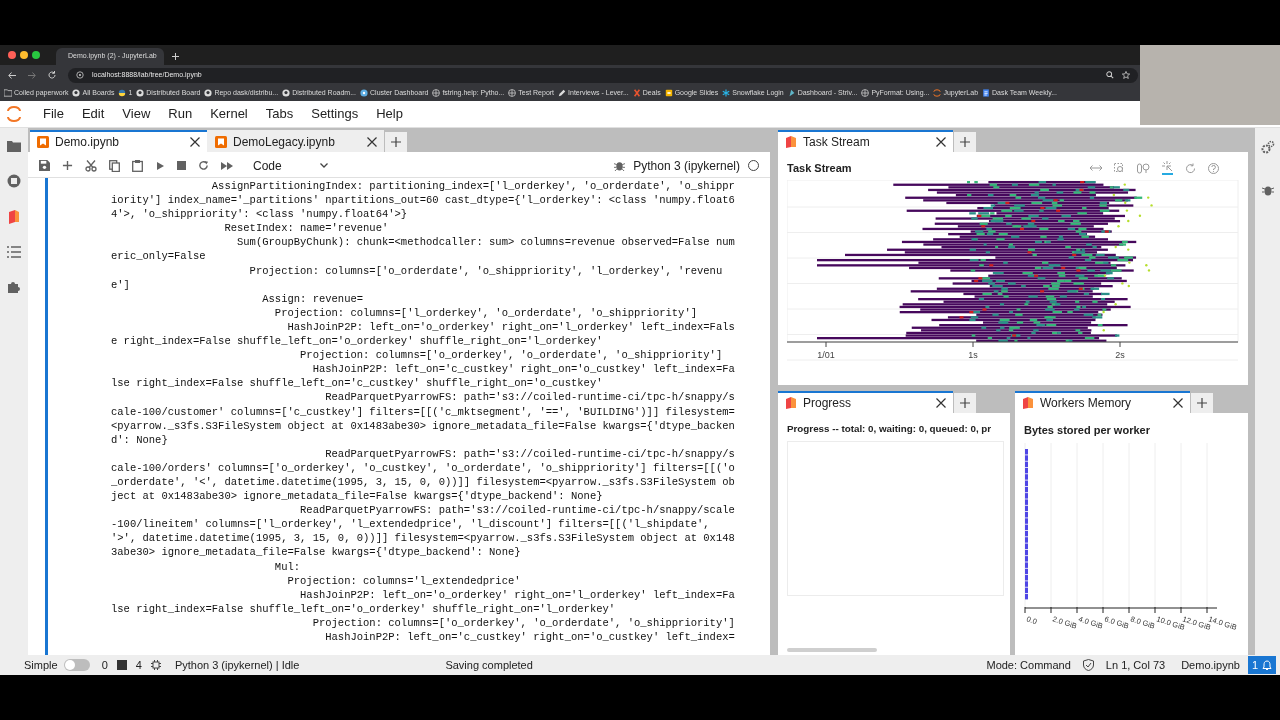 This screenshot has width=1280, height=720. What do you see at coordinates (1096, 168) in the screenshot?
I see `pan-icon` at bounding box center [1096, 168].